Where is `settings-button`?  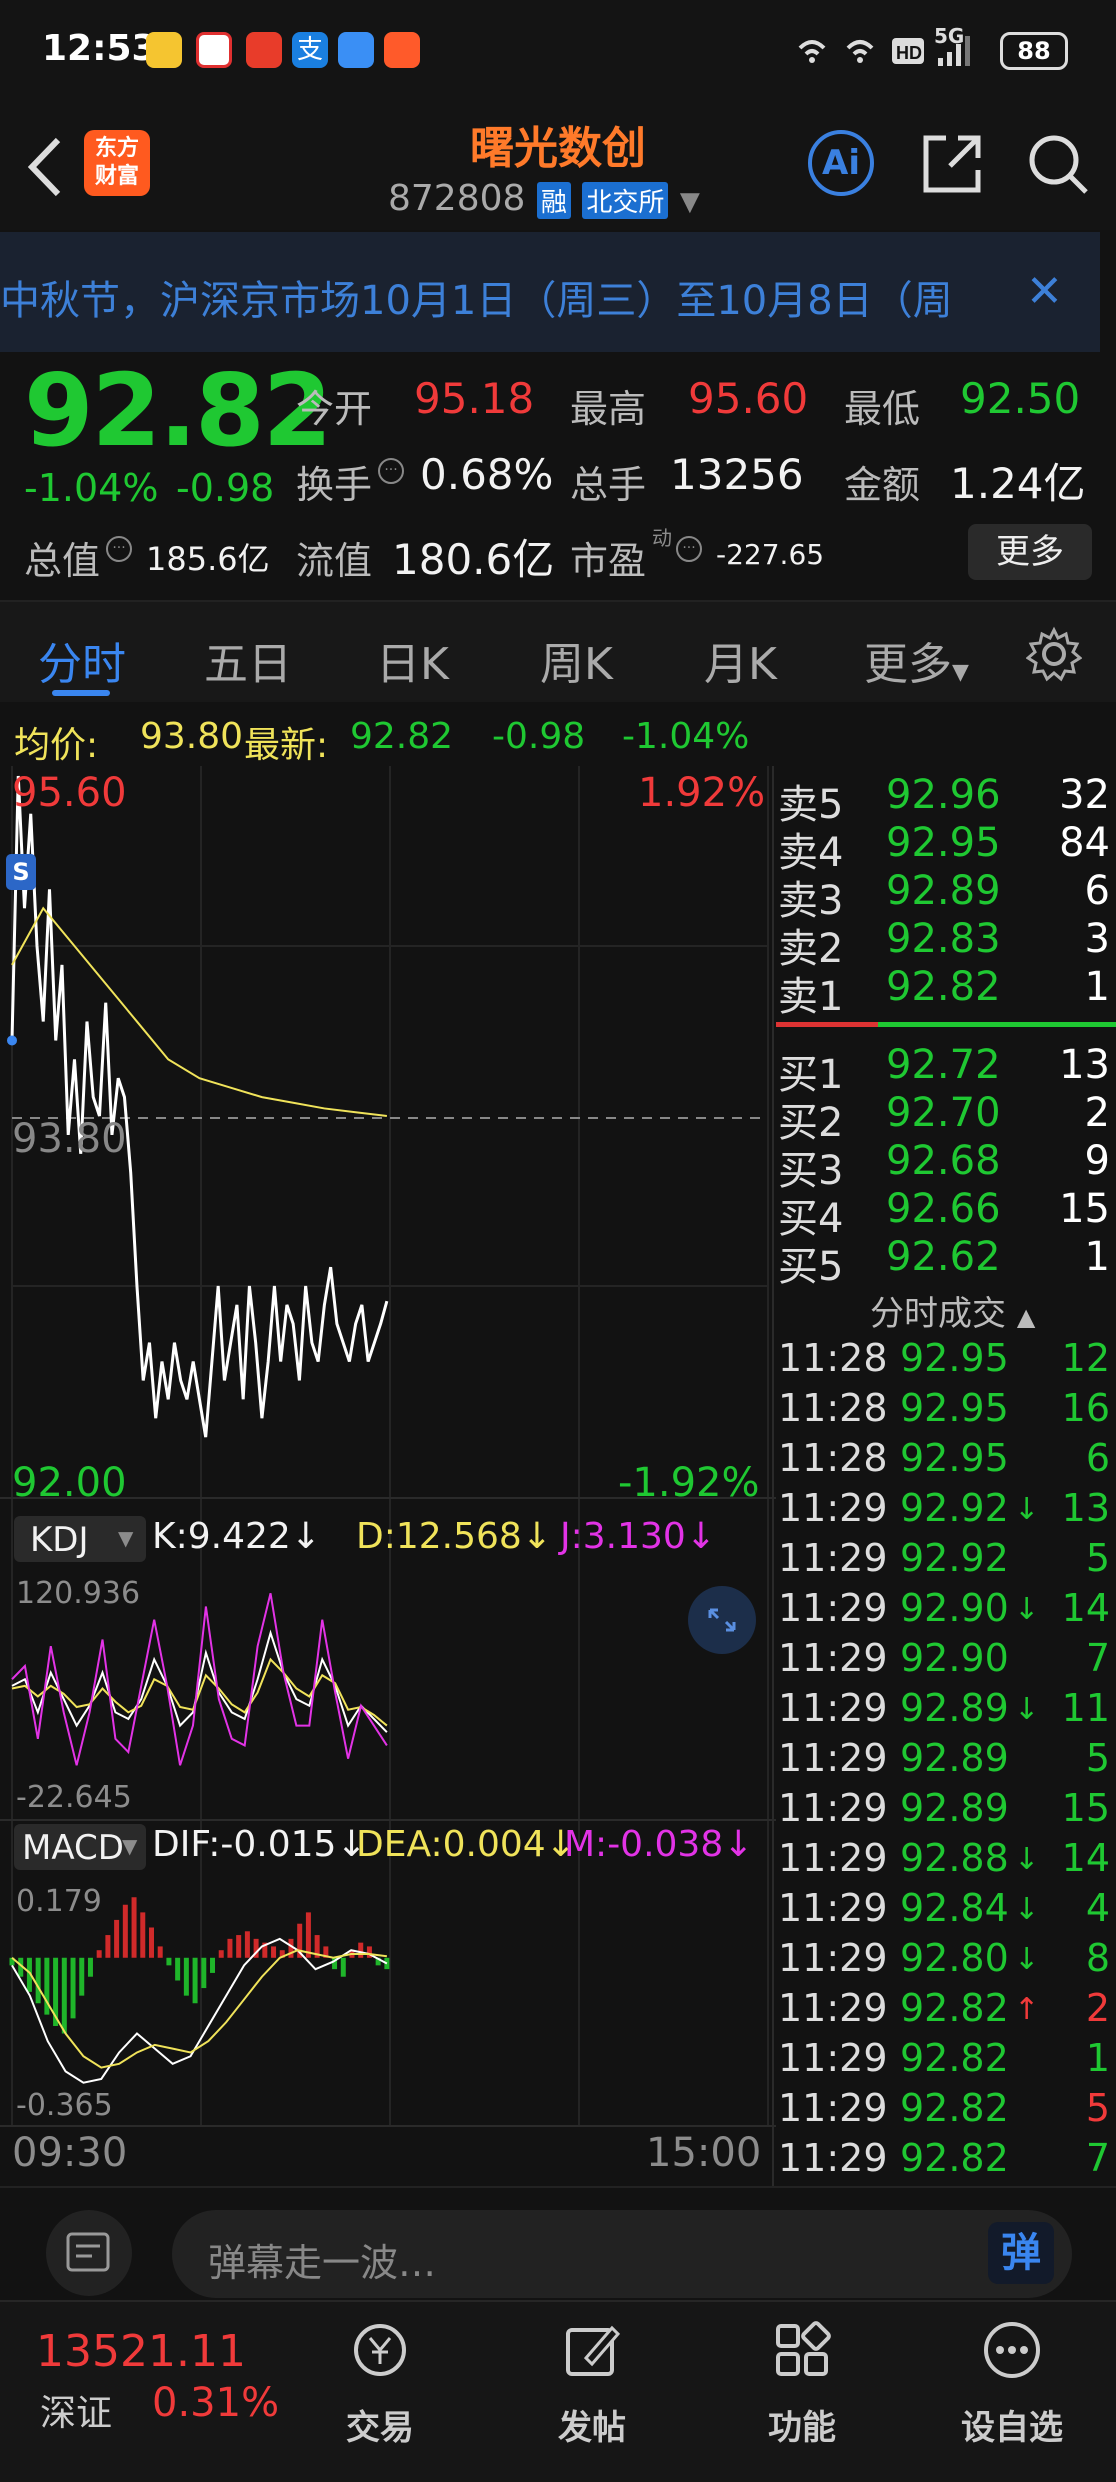
settings-button is located at coordinates (1054, 654).